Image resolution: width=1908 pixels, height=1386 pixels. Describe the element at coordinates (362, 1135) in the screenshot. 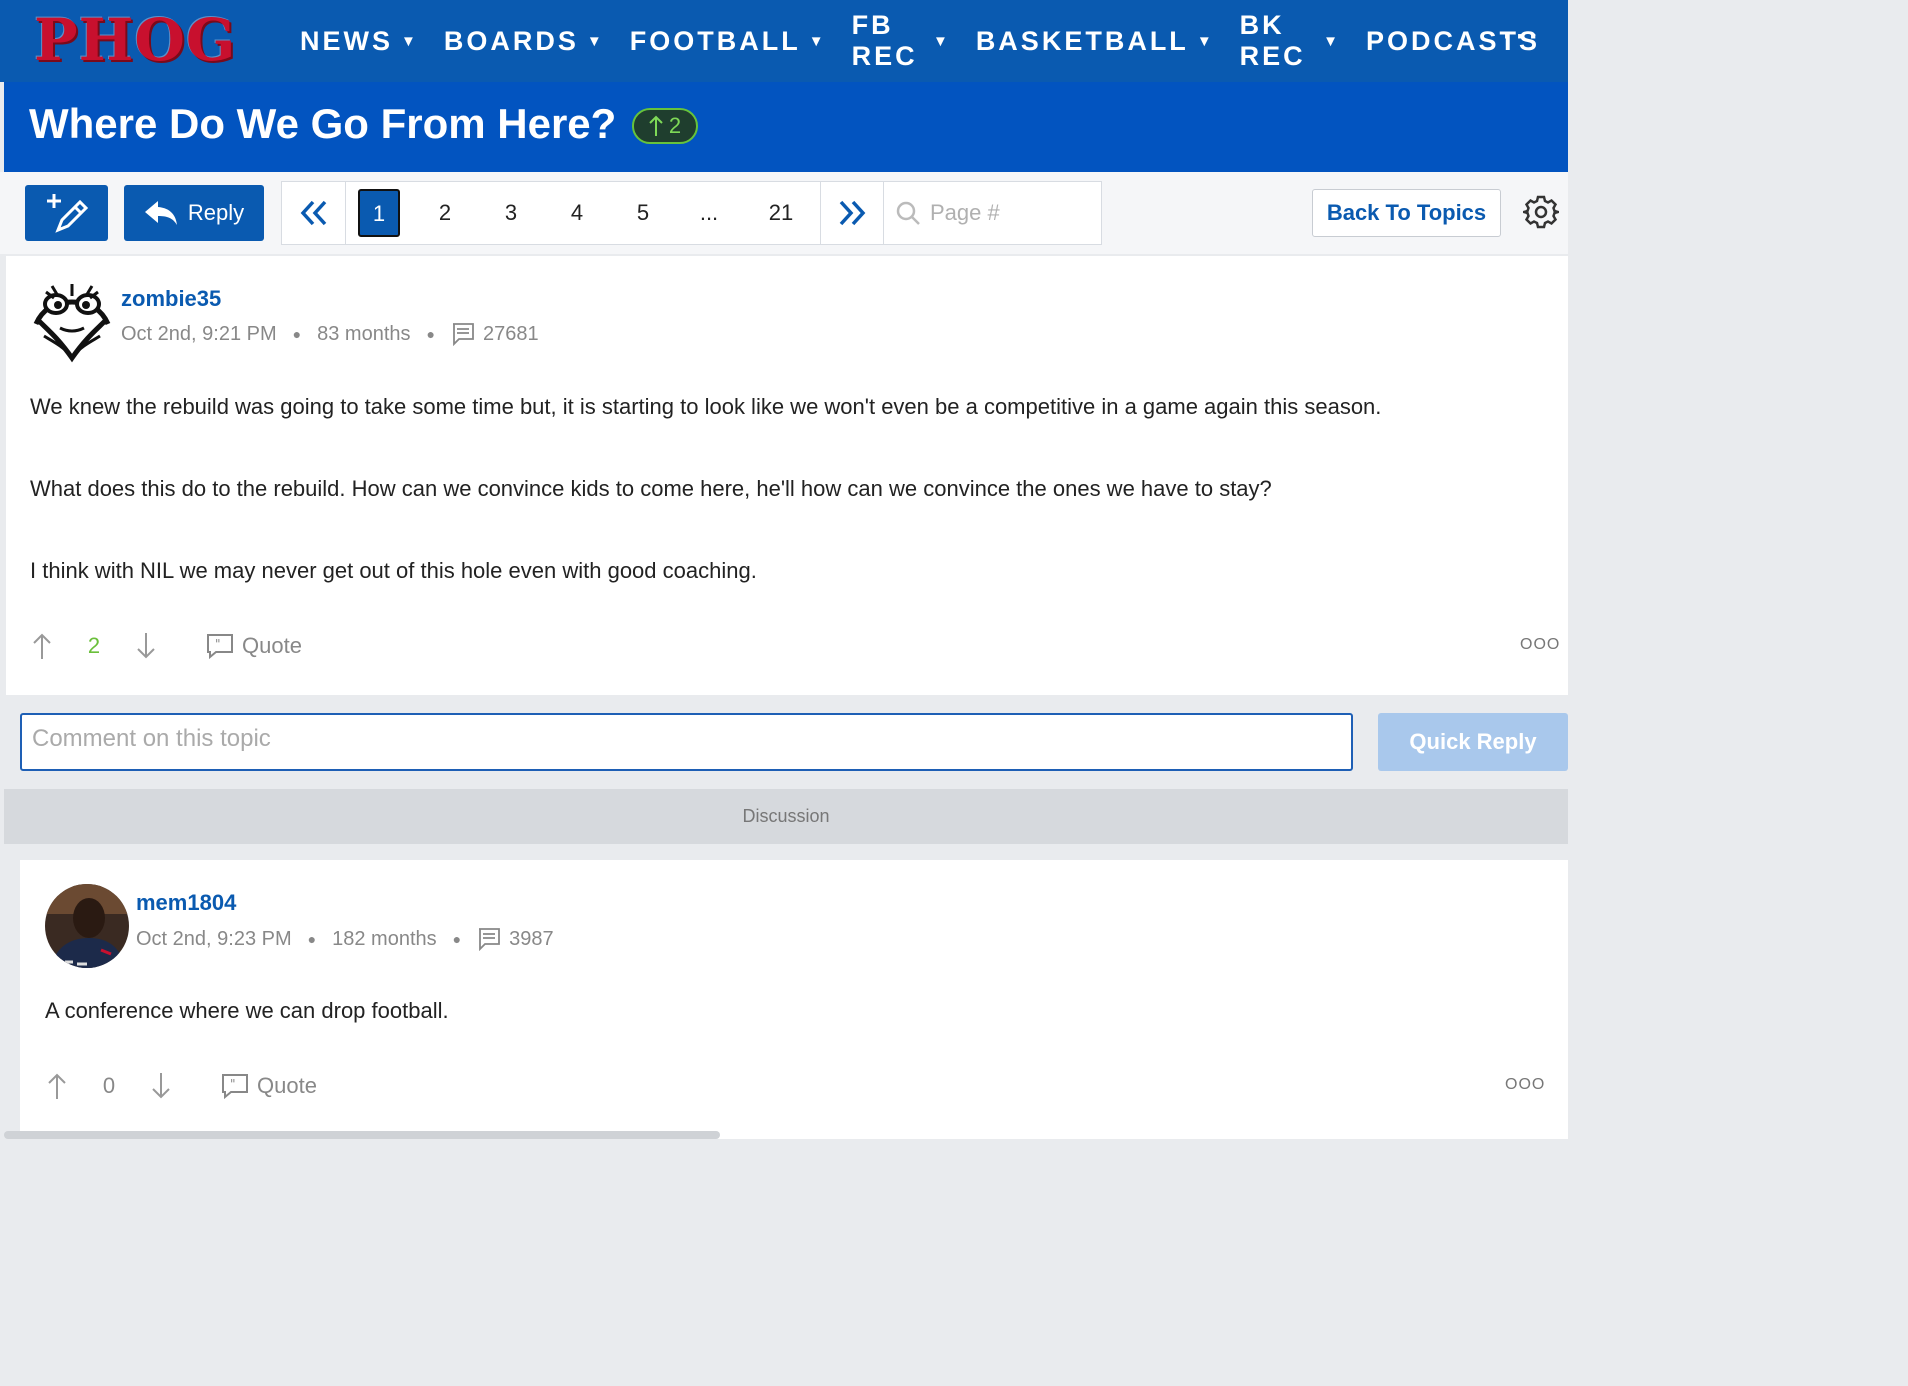

I see `horizontal-scrollbar` at that location.